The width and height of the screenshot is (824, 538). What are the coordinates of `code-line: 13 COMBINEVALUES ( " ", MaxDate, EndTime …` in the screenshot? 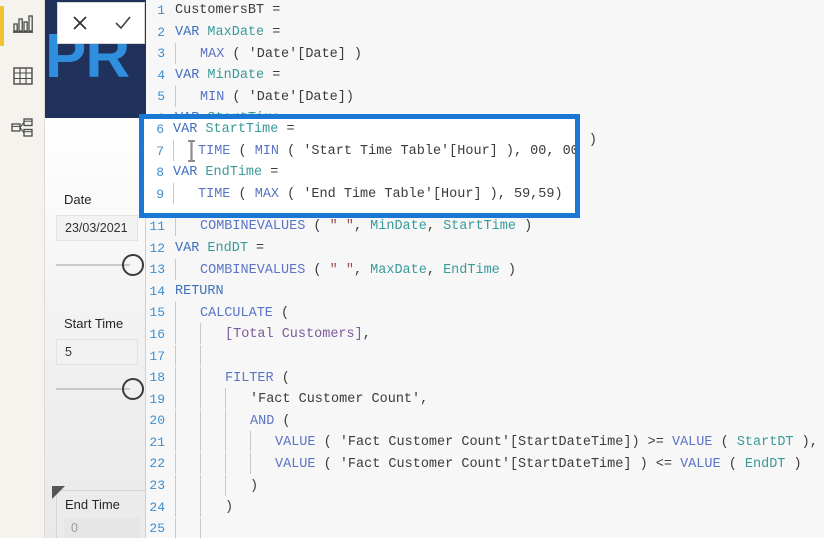 It's located at (485, 270).